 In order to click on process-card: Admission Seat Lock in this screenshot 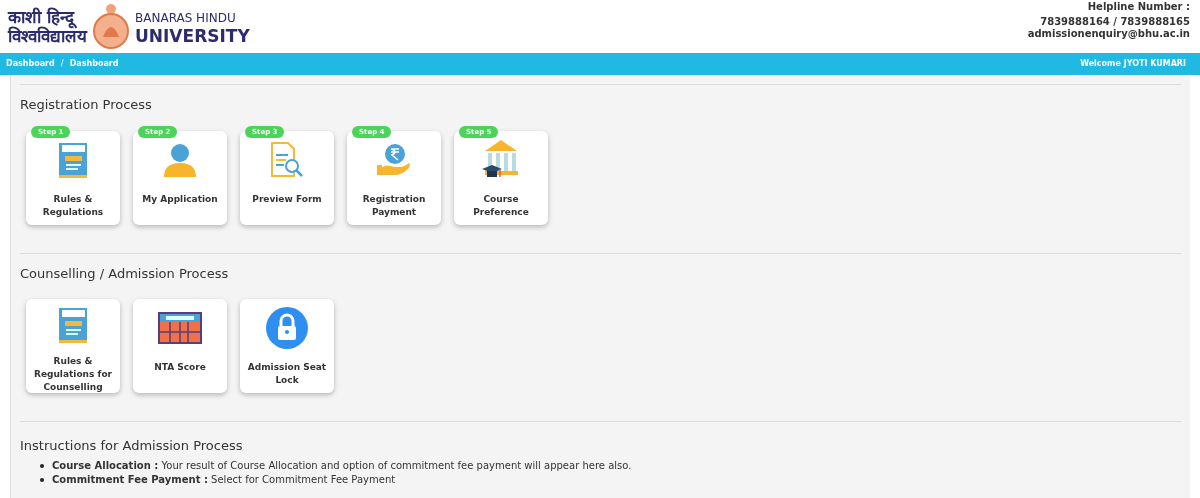, I will do `click(287, 346)`.